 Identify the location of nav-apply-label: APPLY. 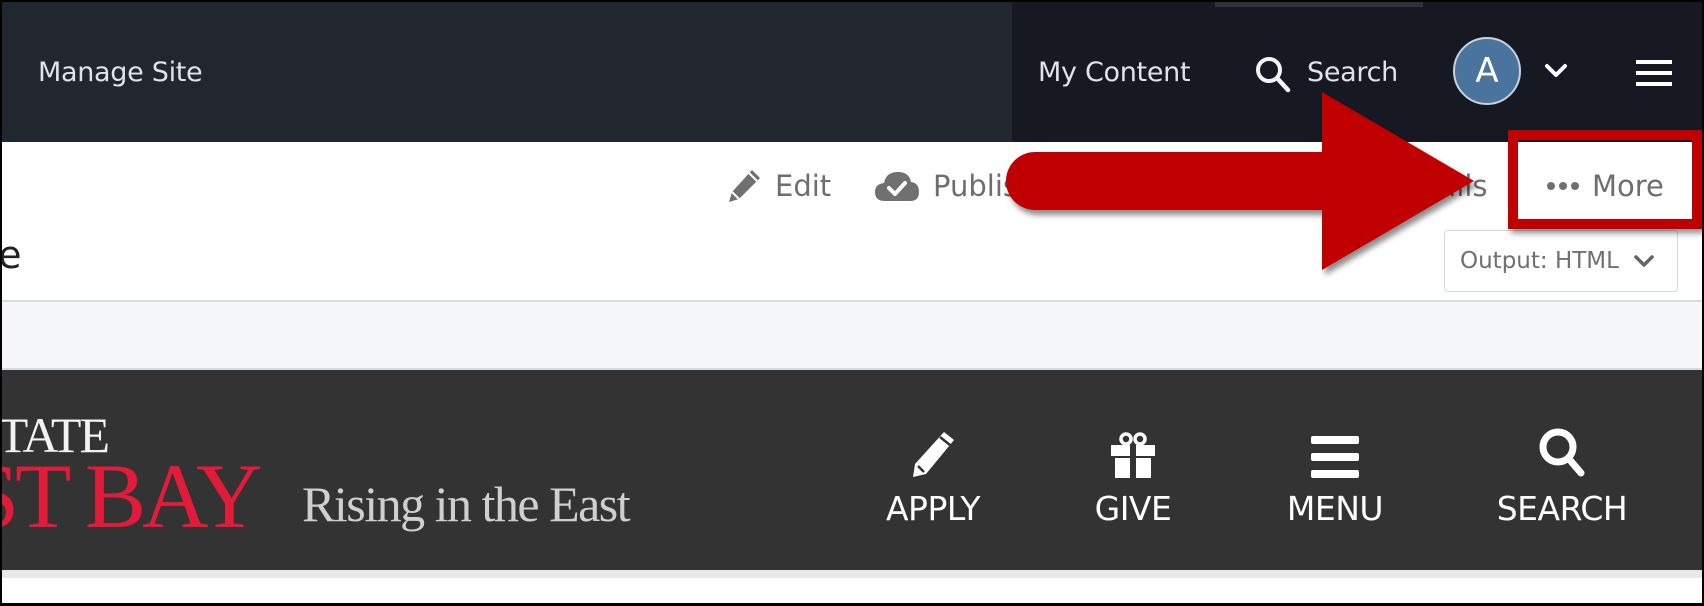
(933, 508).